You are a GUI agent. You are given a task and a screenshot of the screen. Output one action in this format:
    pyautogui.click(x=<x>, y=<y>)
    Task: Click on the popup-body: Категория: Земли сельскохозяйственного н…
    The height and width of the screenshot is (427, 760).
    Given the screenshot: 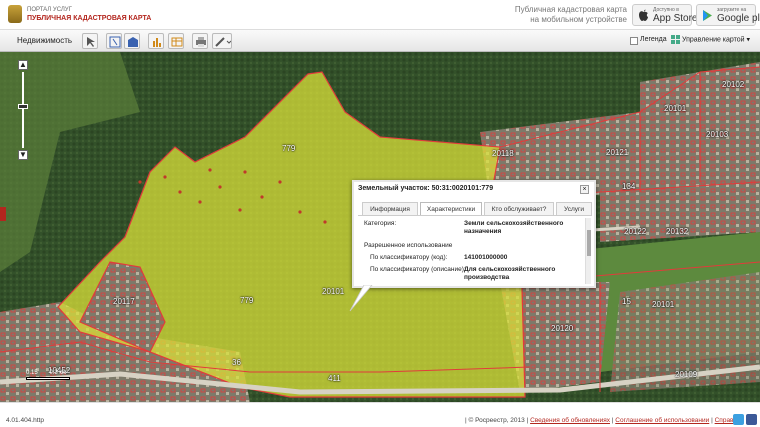 What is the action you would take?
    pyautogui.click(x=475, y=250)
    